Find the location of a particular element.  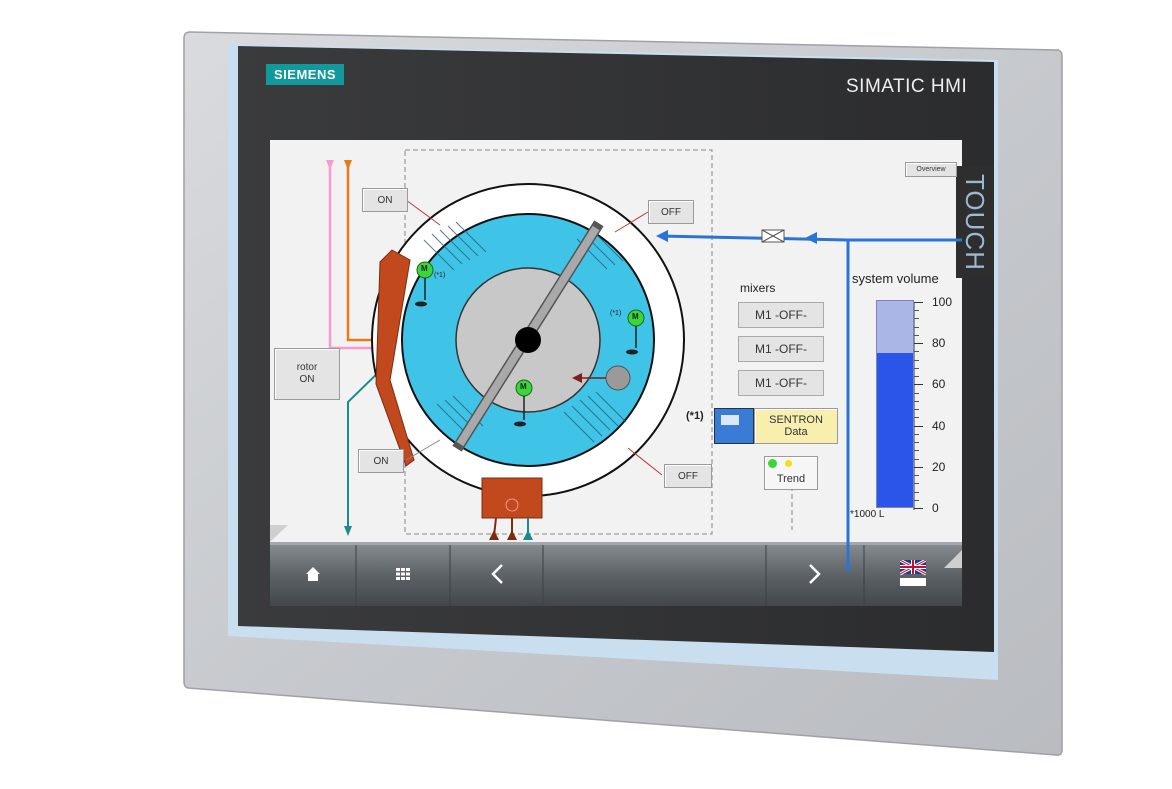

on-button-top: ON is located at coordinates (385, 200).